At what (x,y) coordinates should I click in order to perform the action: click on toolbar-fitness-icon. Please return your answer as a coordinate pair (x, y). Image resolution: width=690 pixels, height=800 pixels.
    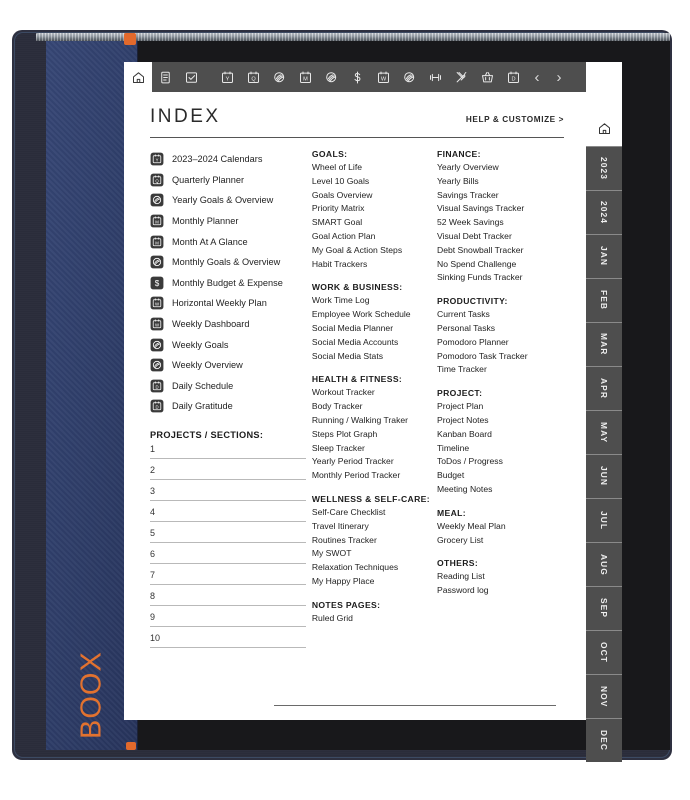
    Looking at the image, I should click on (435, 77).